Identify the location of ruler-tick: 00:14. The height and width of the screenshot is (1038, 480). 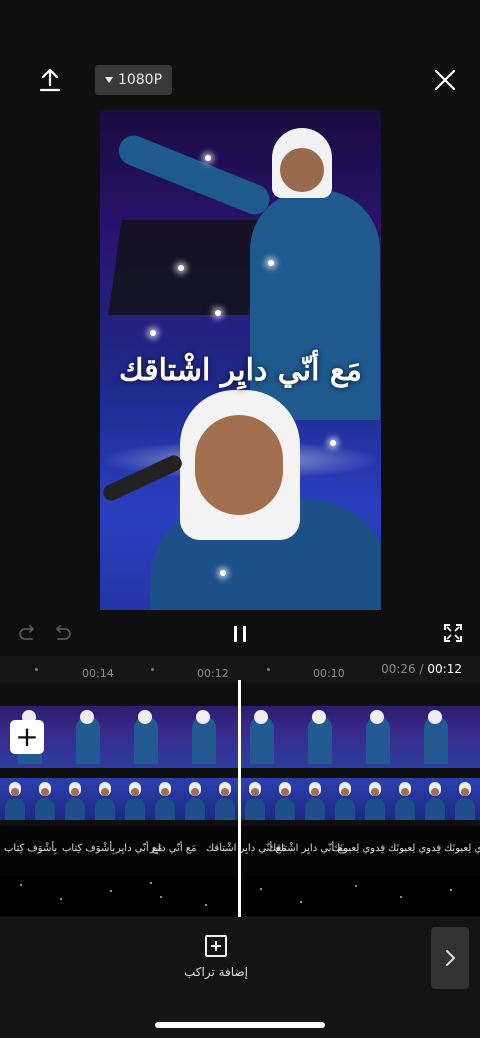
(98, 673).